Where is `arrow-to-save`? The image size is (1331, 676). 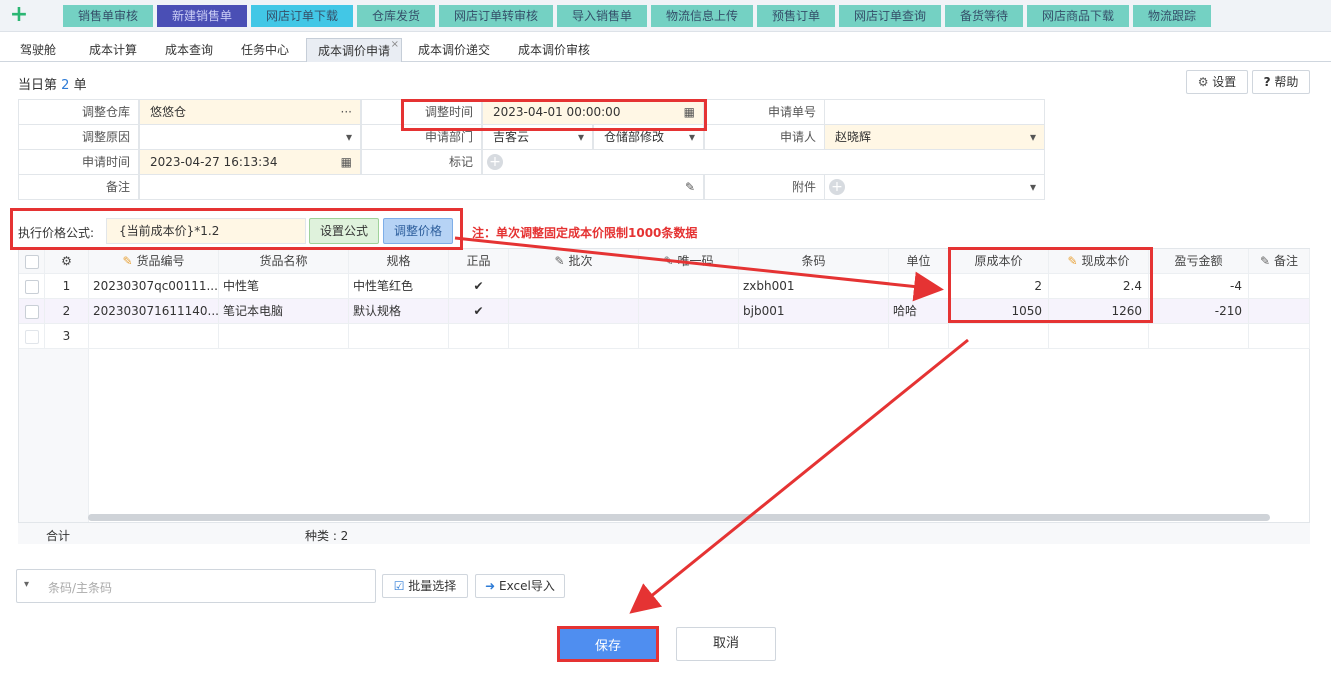 arrow-to-save is located at coordinates (799, 476).